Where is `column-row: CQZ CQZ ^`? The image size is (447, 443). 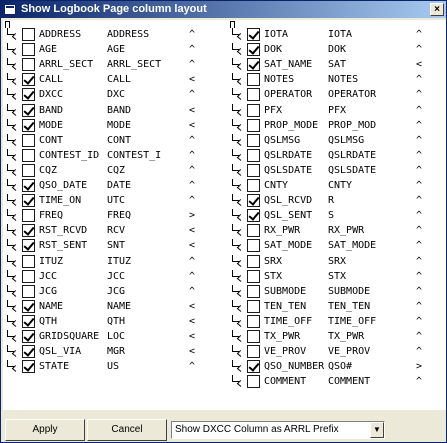 column-row: CQZ CQZ ^ is located at coordinates (115, 170).